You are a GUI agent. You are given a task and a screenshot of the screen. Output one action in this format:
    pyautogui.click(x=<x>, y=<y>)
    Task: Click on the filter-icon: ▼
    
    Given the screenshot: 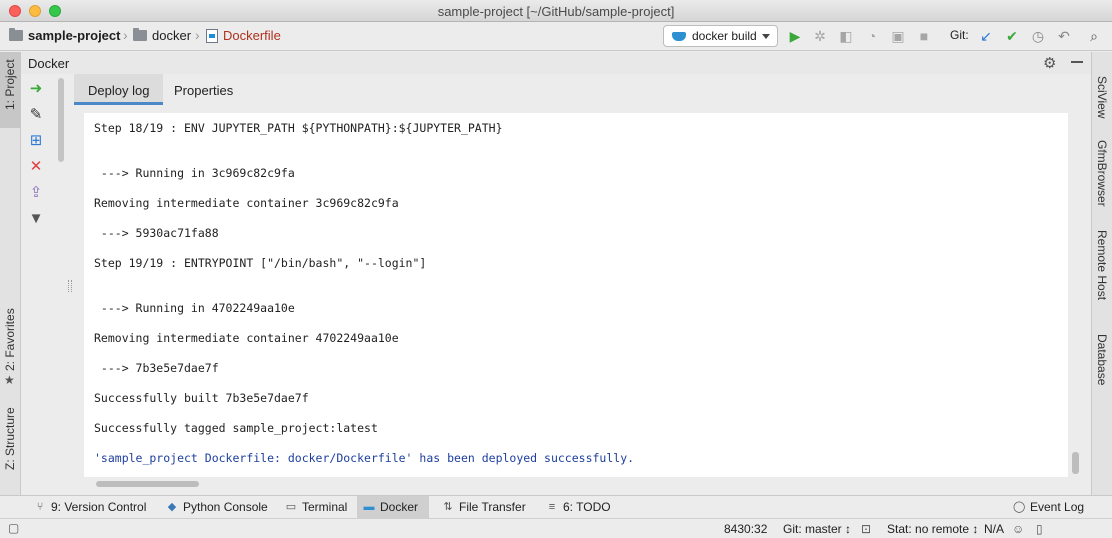 What is the action you would take?
    pyautogui.click(x=36, y=219)
    